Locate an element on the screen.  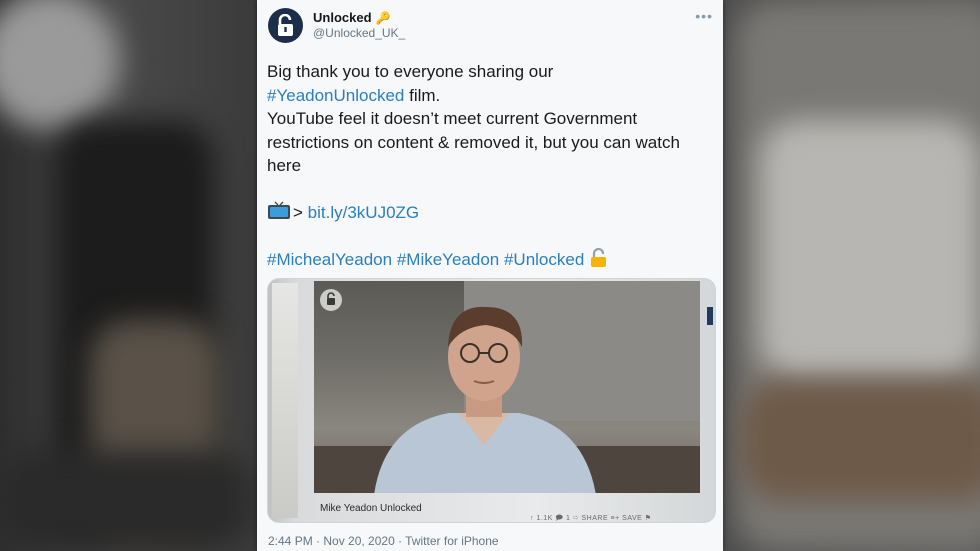
padlock-logo-icon is located at coordinates (285, 25).